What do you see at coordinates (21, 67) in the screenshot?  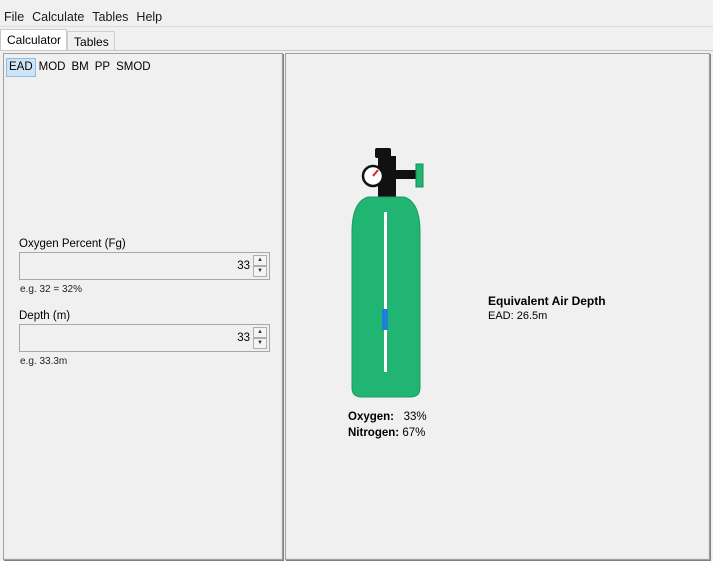 I see `mode-tab-ead: EAD` at bounding box center [21, 67].